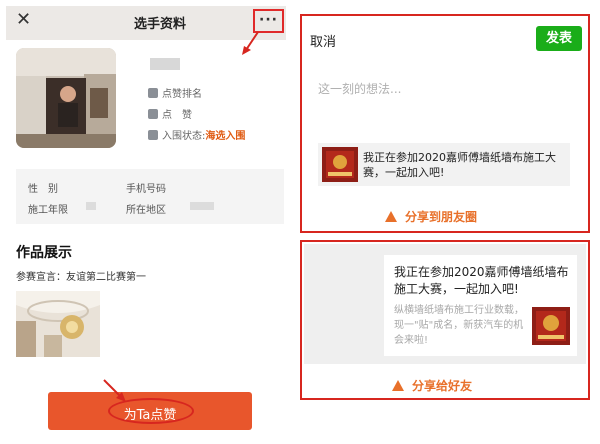  I want to click on avatar-photo, so click(66, 98).